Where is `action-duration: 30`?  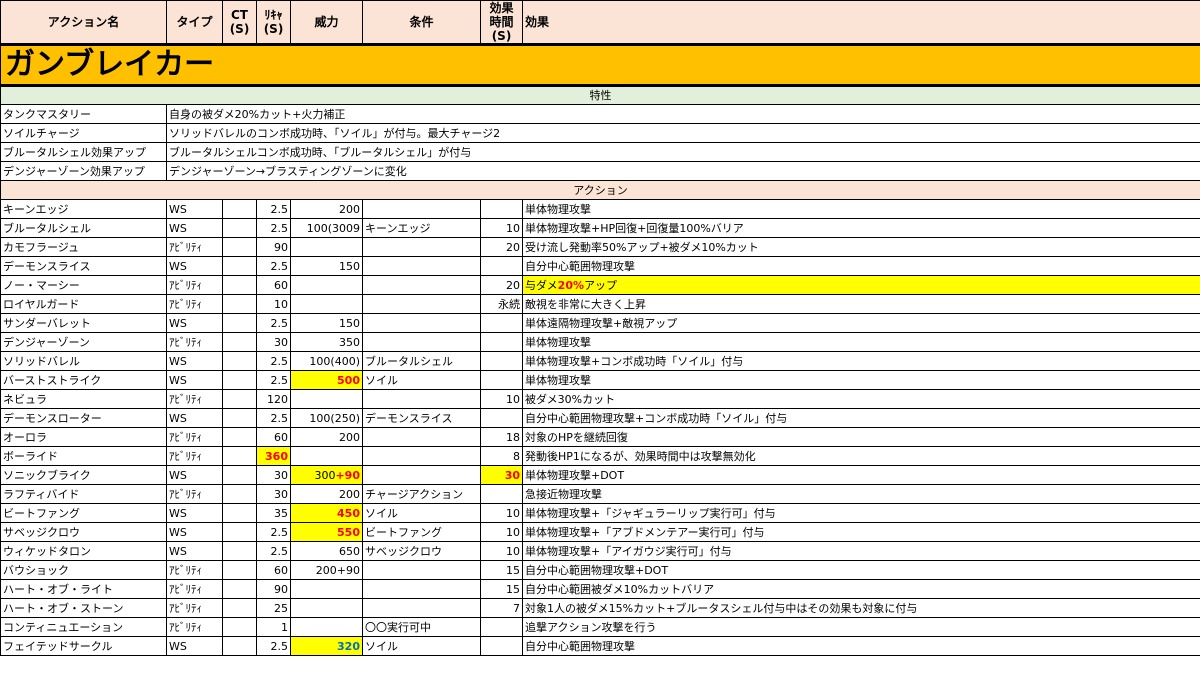 action-duration: 30 is located at coordinates (501, 475).